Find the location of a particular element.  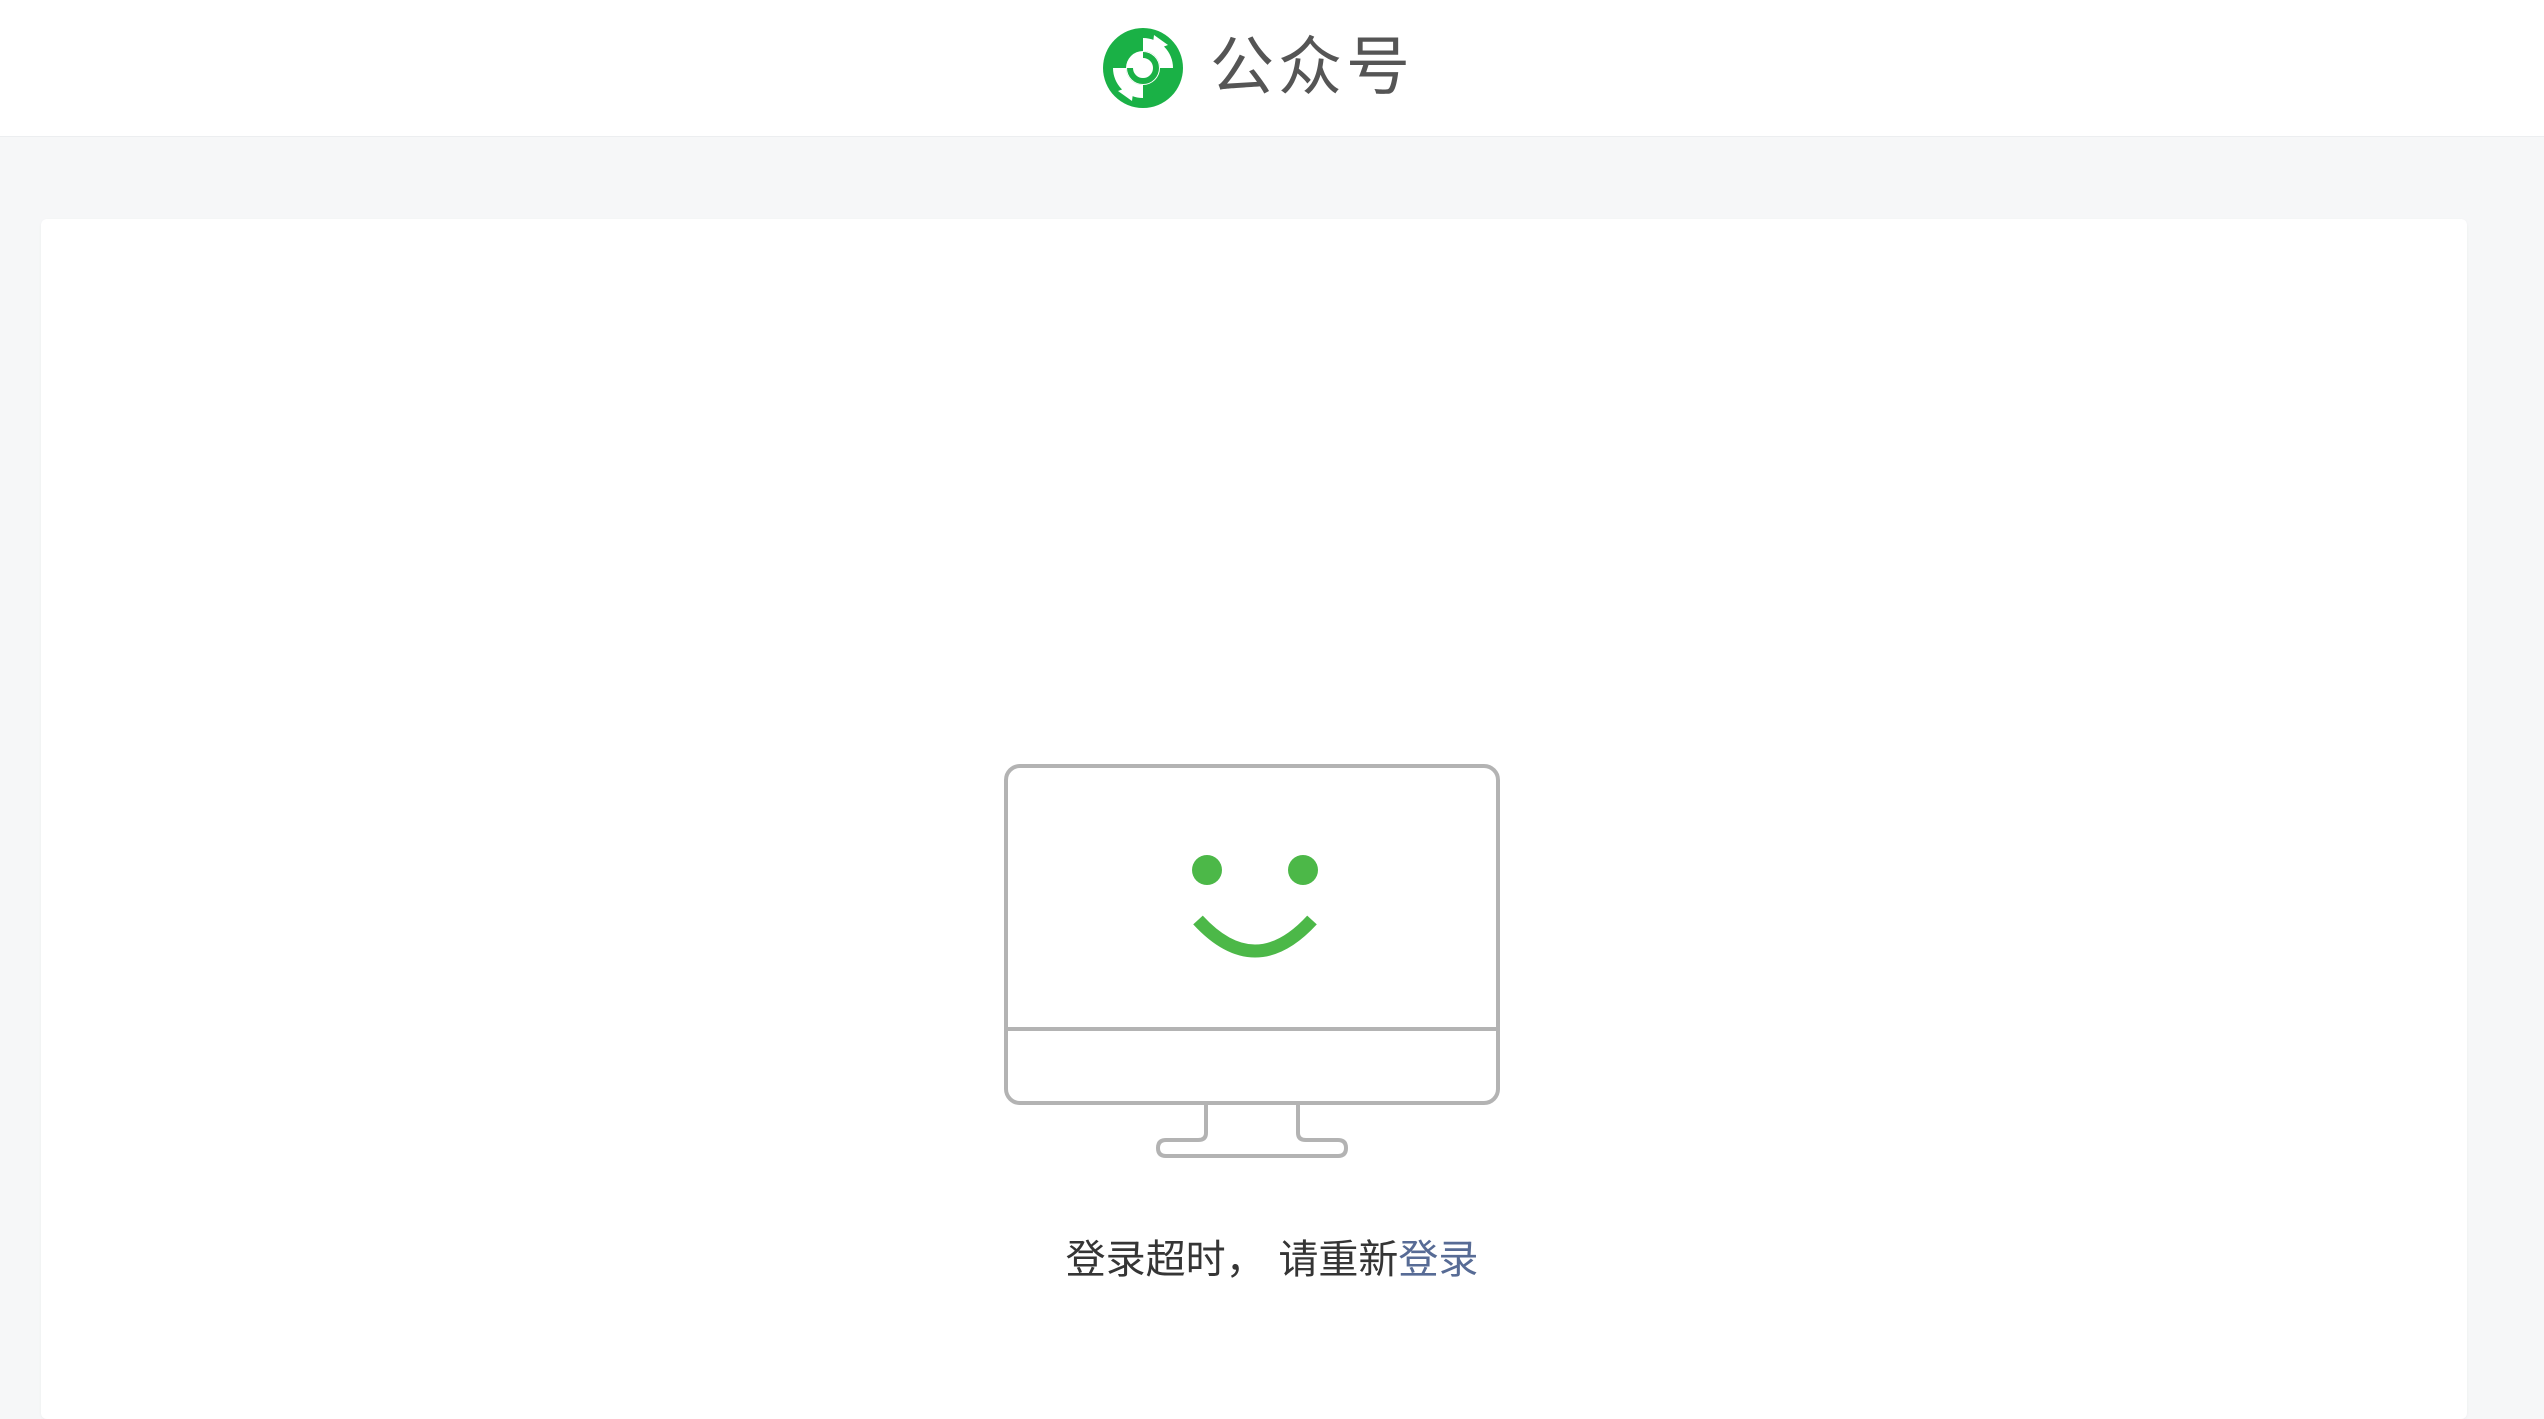

session-timeout-message: 登录超时， 请重新登录 is located at coordinates (1272, 1260).